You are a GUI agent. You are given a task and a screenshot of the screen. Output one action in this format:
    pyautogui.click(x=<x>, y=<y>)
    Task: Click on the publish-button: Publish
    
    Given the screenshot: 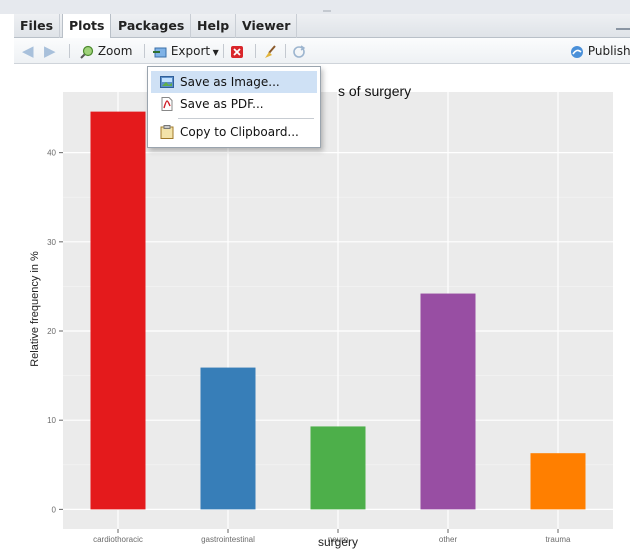 What is the action you would take?
    pyautogui.click(x=600, y=51)
    